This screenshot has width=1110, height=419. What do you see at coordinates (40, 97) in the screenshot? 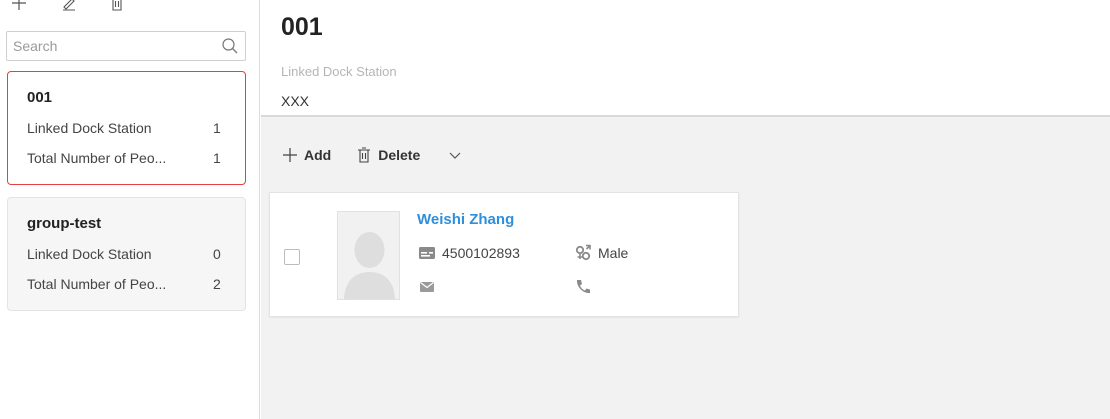
I see `group-name: 001` at bounding box center [40, 97].